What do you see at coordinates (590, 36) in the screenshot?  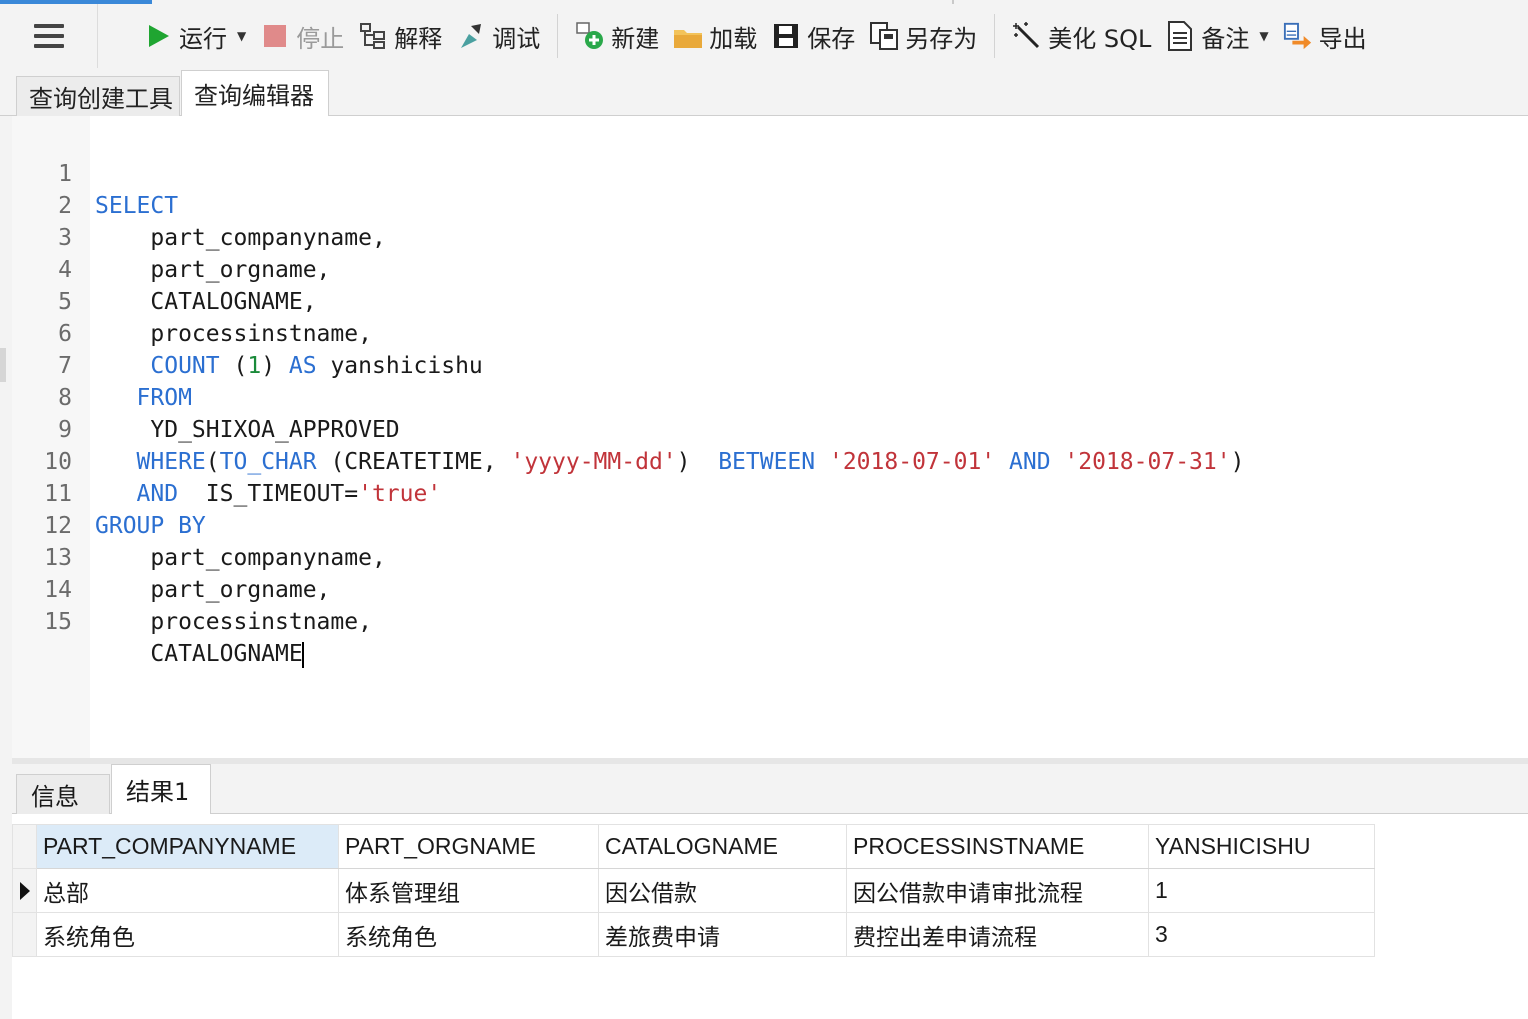 I see `new-query-icon` at bounding box center [590, 36].